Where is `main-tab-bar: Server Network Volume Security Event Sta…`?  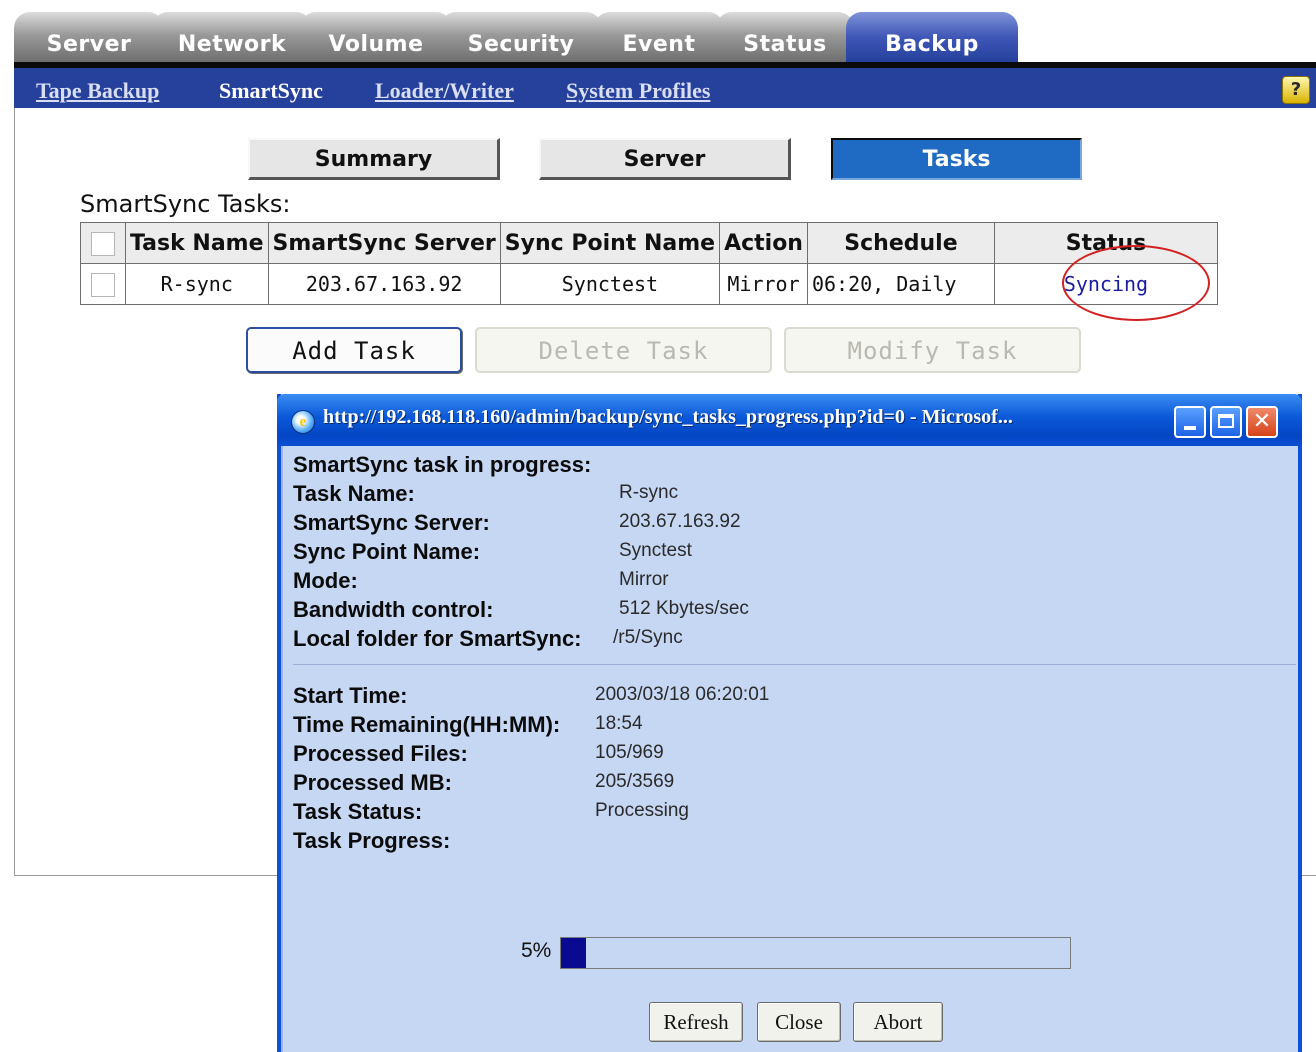
main-tab-bar: Server Network Volume Security Event Sta… is located at coordinates (658, 31).